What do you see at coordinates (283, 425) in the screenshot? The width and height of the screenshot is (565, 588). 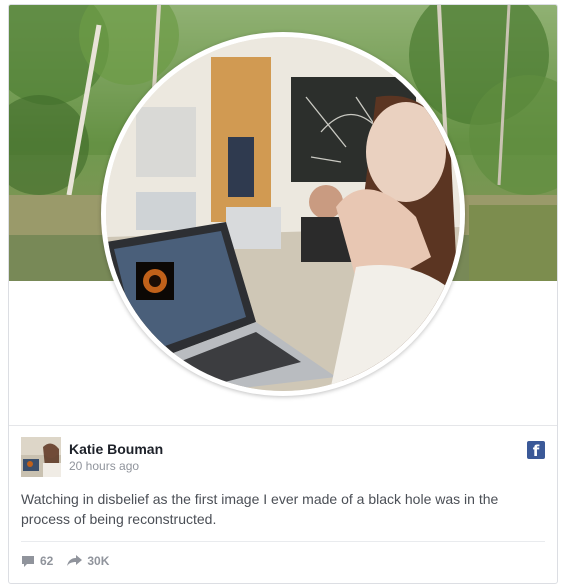 I see `cover-divider` at bounding box center [283, 425].